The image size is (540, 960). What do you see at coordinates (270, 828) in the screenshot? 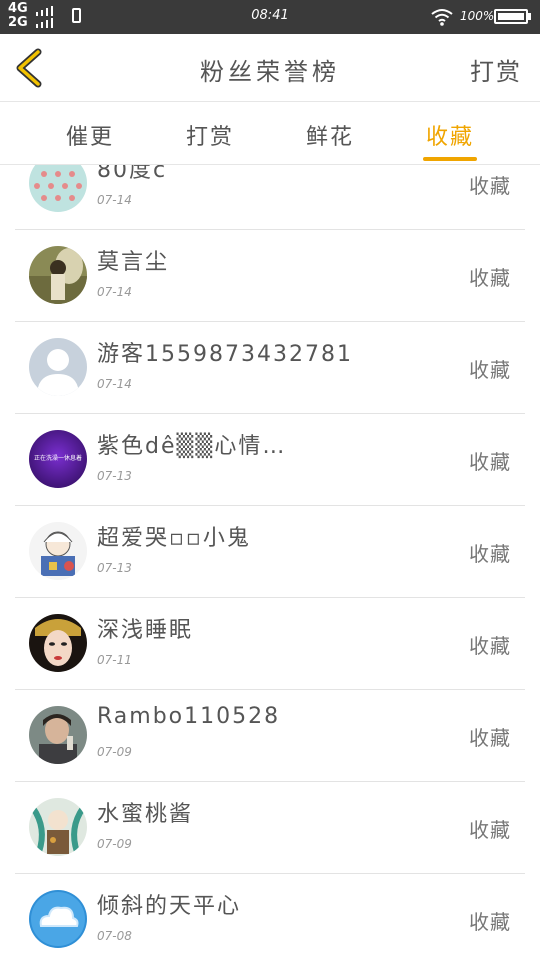
I see `list-item: 水蜜桃酱 07-09 收藏` at bounding box center [270, 828].